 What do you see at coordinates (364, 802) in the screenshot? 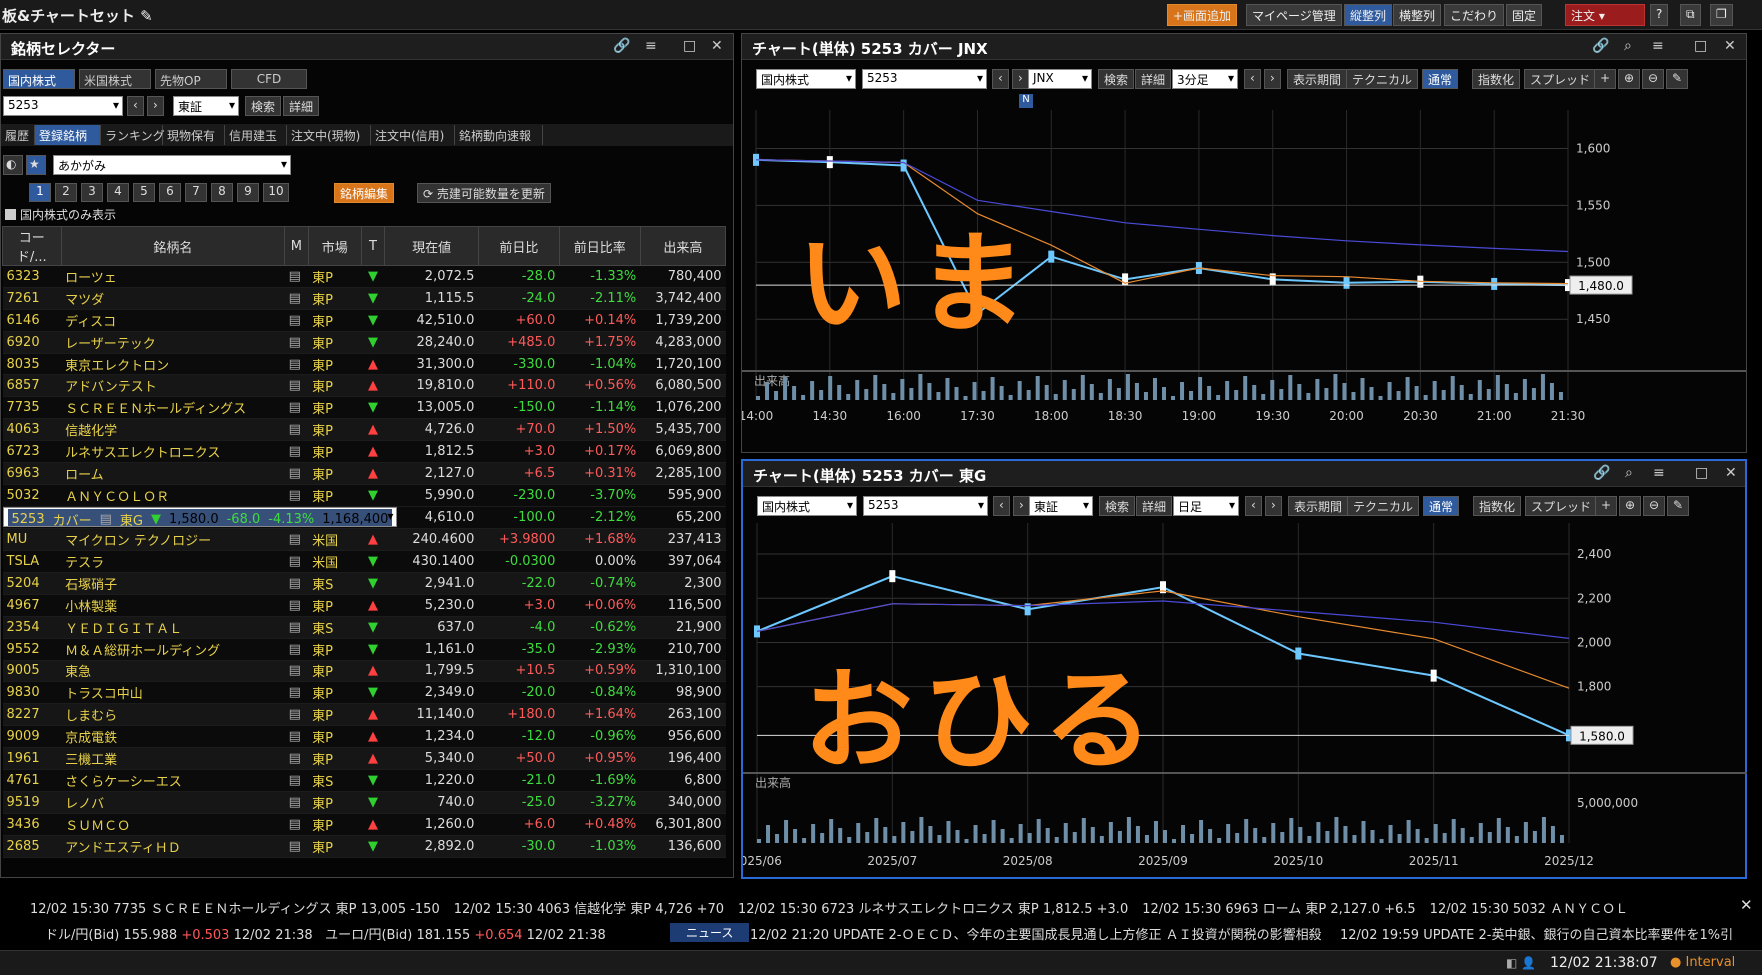
I see `table-row: 9519 レノバ ▤ 東P ▼ 740.0 -25.0 -3.27% 340,000` at bounding box center [364, 802].